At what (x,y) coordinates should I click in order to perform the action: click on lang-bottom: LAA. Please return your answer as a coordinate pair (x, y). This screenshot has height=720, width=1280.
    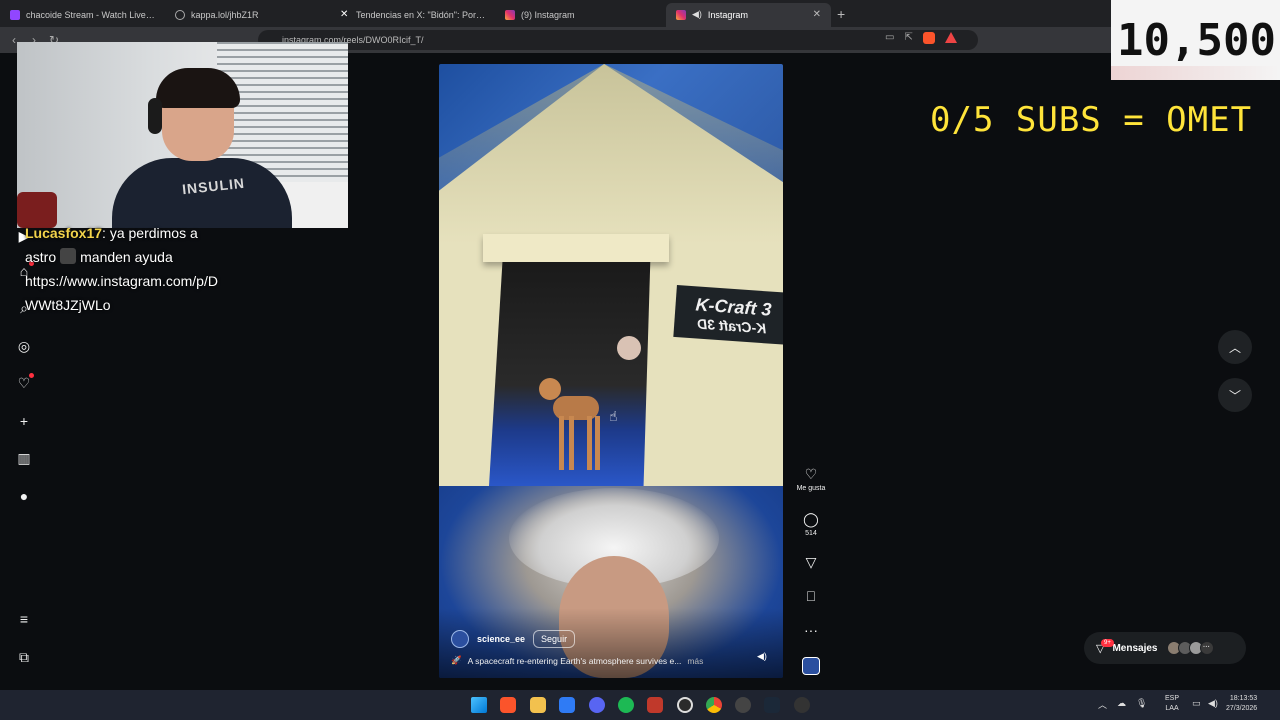
    Looking at the image, I should click on (1172, 708).